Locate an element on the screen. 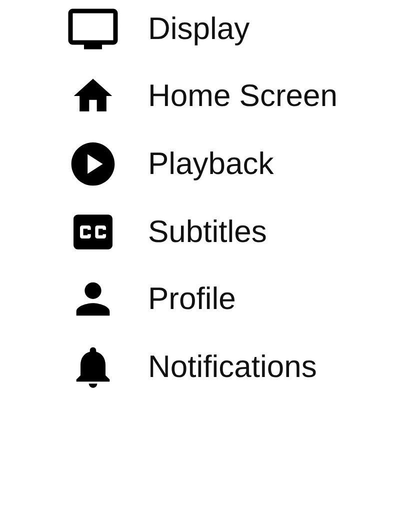  menu-item: Display is located at coordinates (199, 28).